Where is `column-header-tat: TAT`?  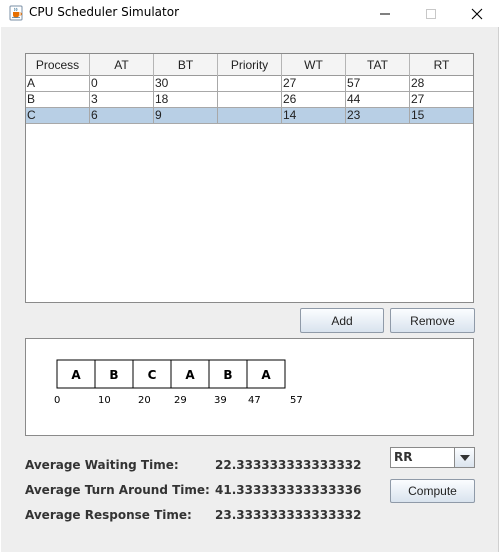
column-header-tat: TAT is located at coordinates (378, 65).